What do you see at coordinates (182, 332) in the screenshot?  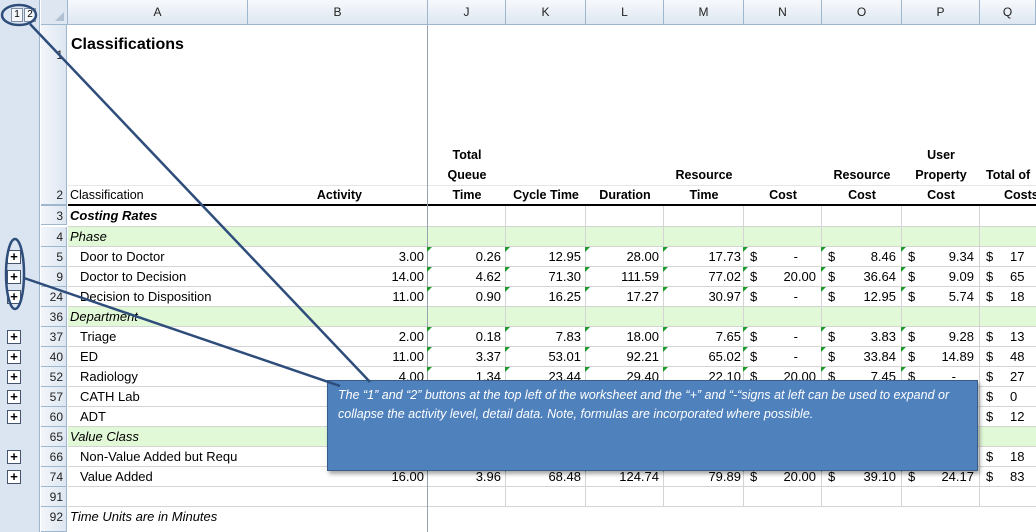 I see `callout-pointer-line` at bounding box center [182, 332].